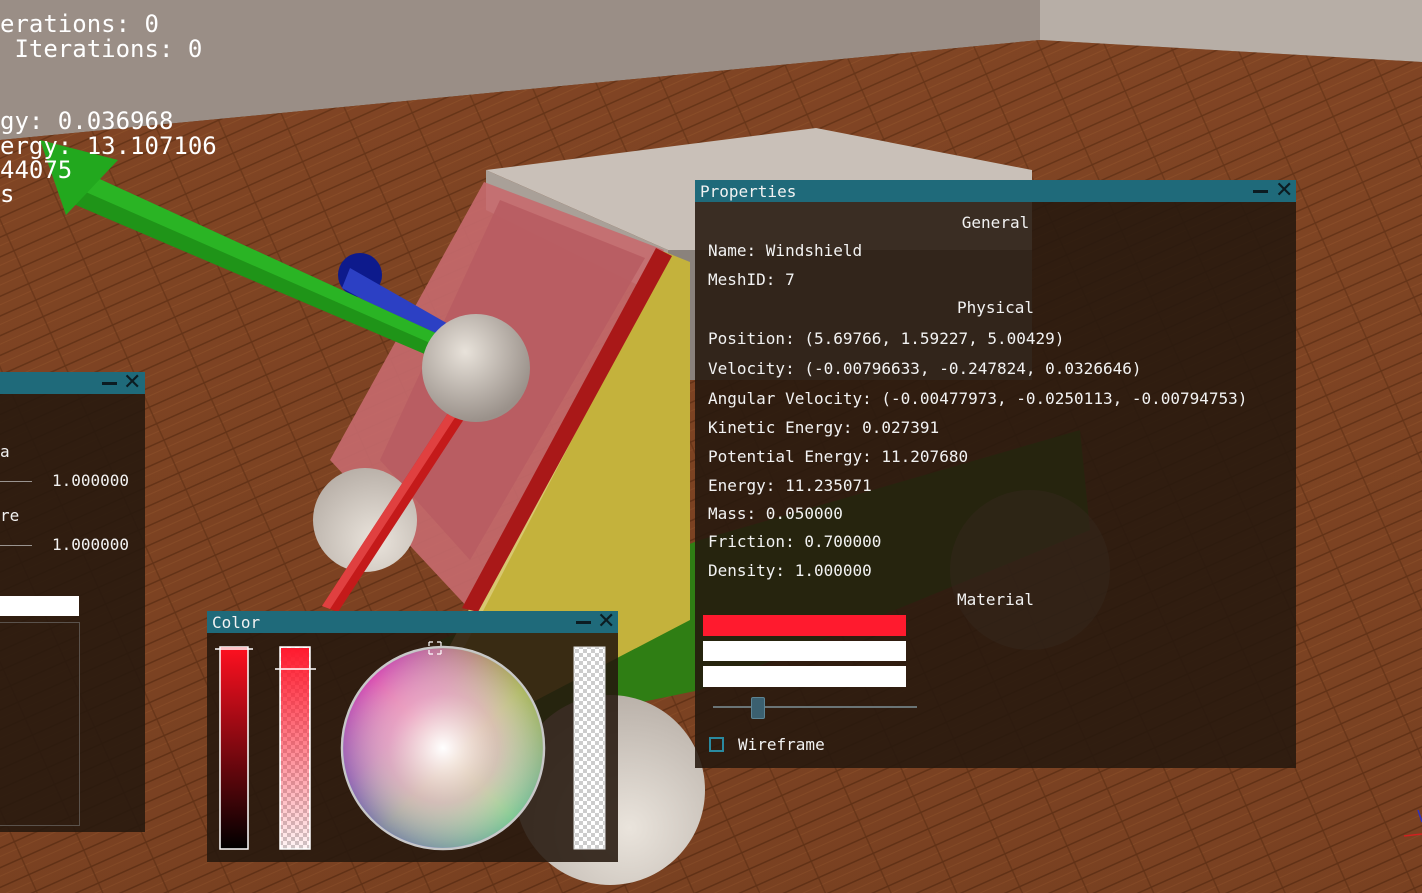  Describe the element at coordinates (412, 622) in the screenshot. I see `color-window-title-bar: Color ✕` at that location.